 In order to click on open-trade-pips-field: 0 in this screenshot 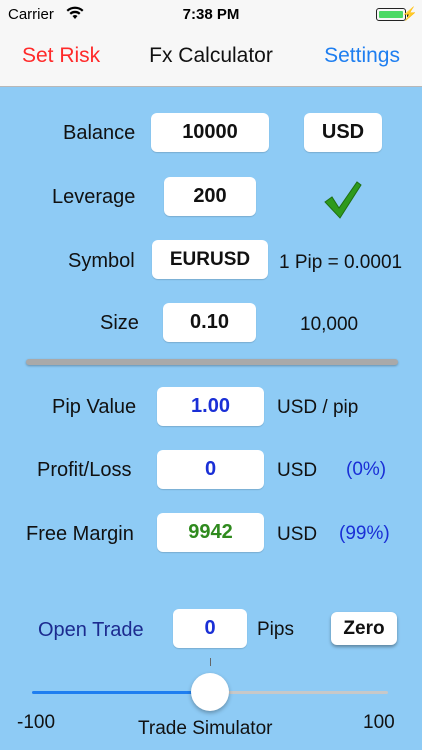, I will do `click(210, 628)`.